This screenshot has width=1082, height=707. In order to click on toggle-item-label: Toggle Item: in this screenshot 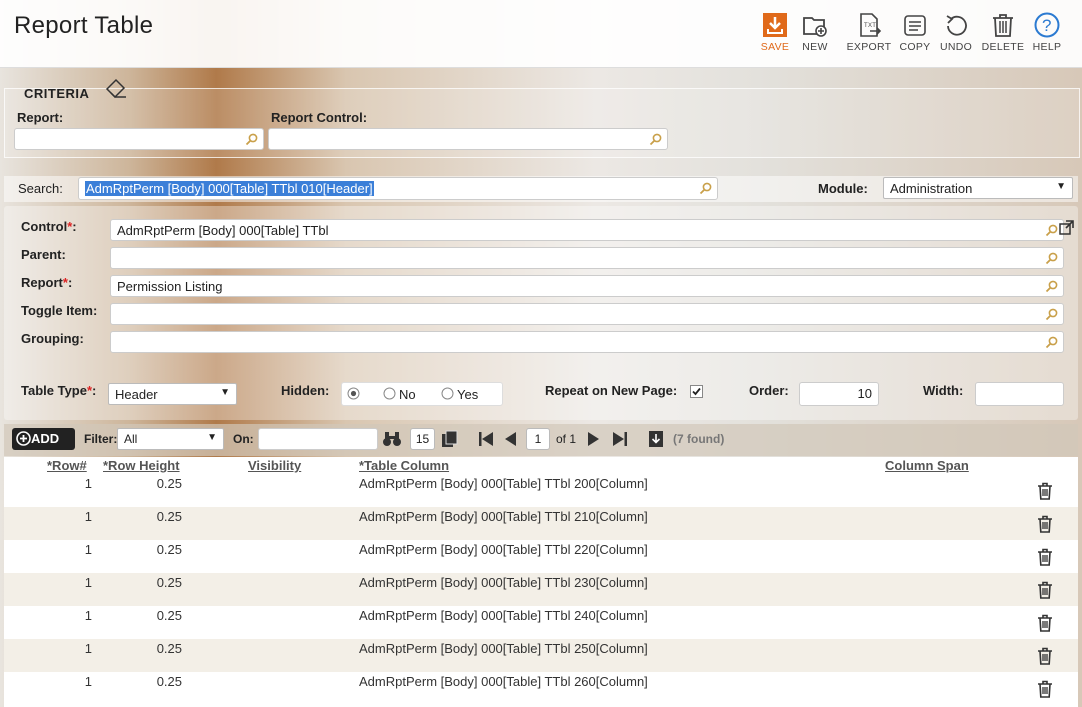, I will do `click(59, 310)`.